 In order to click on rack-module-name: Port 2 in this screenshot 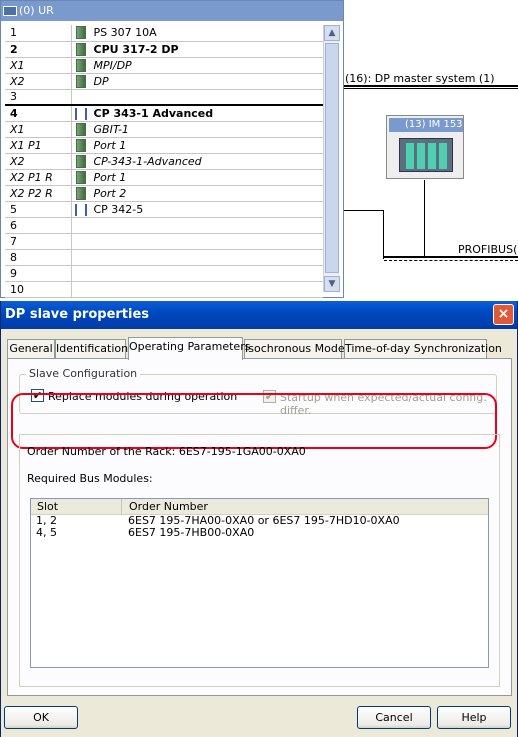, I will do `click(110, 193)`.